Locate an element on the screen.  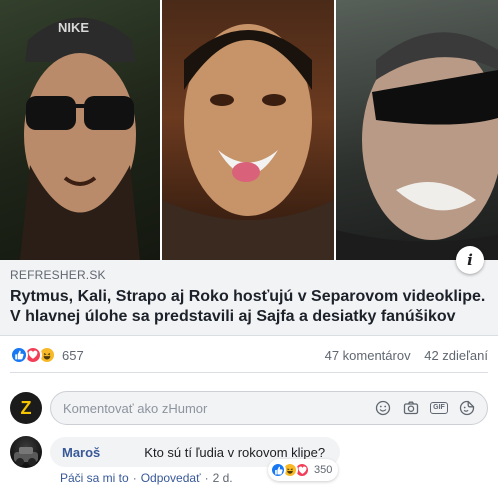
man-with-cap-image: NIKE is located at coordinates (80, 138).